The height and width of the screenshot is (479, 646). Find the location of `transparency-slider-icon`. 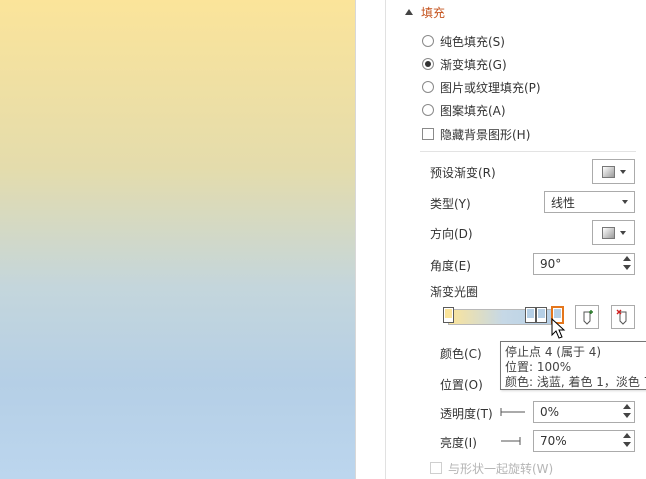

transparency-slider-icon is located at coordinates (513, 412).